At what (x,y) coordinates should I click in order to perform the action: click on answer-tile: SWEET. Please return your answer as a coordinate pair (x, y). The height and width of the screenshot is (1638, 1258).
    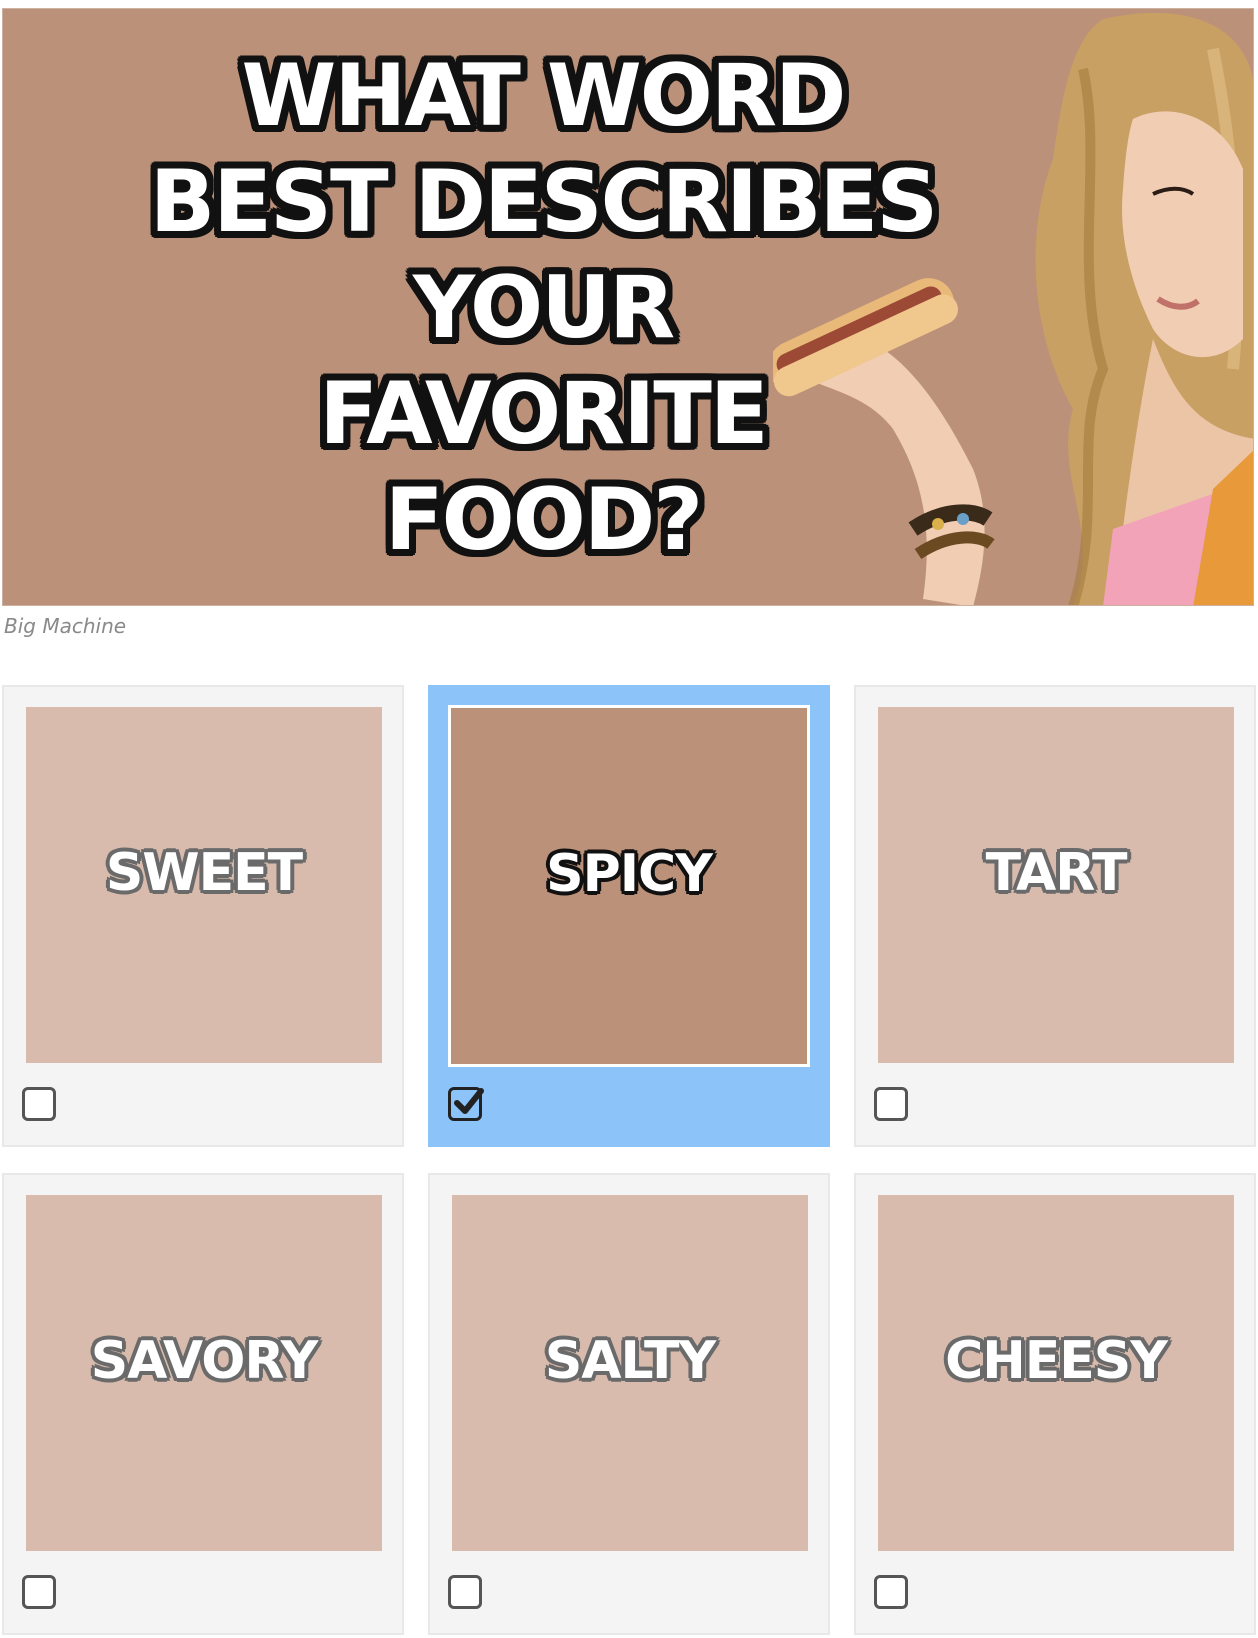
    Looking at the image, I should click on (204, 885).